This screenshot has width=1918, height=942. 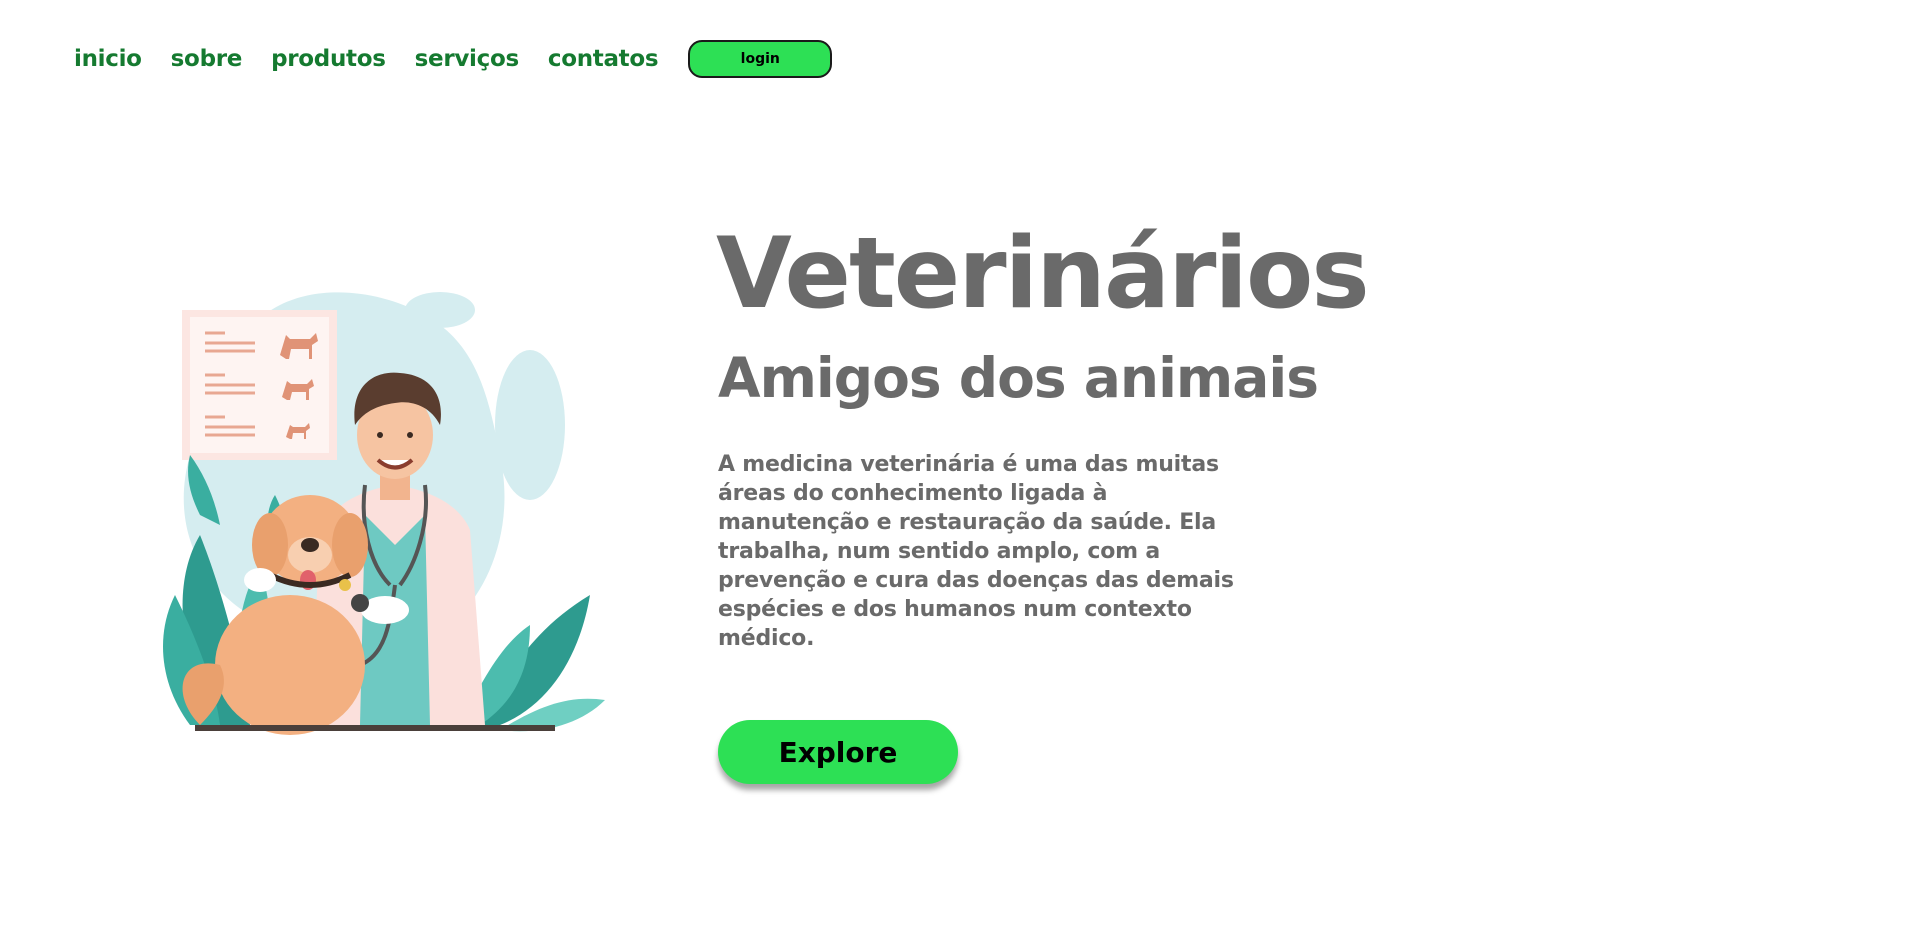 I want to click on background-blob-small, so click(x=440, y=310).